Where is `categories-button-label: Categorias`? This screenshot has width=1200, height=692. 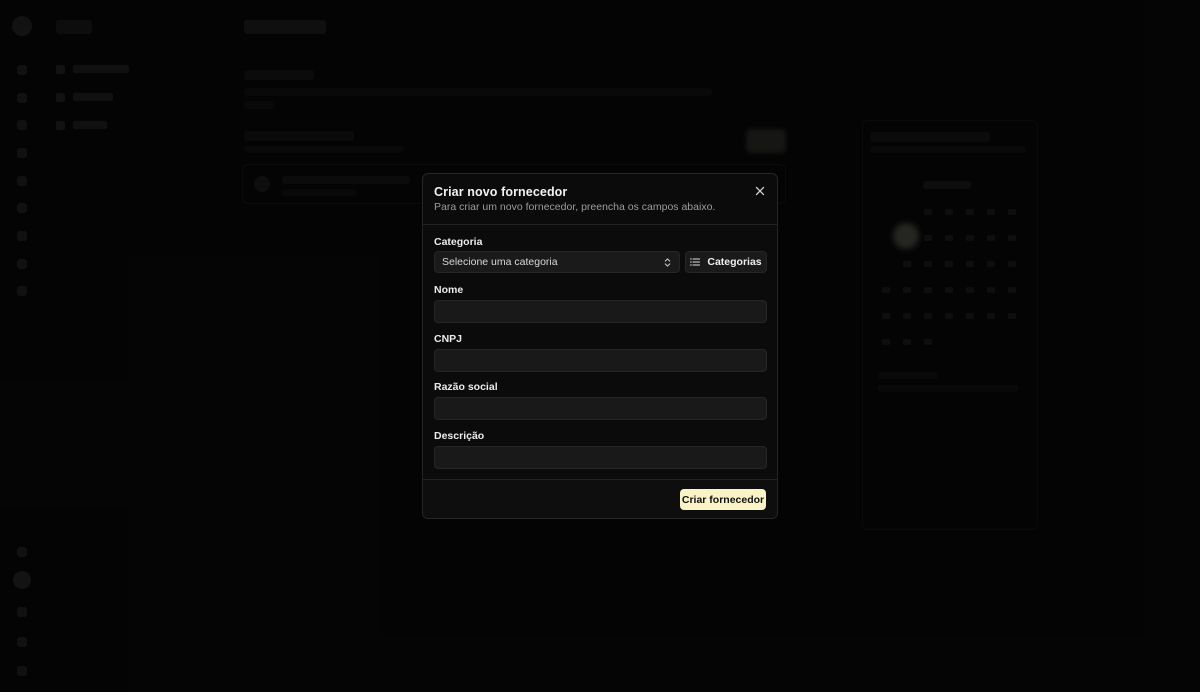 categories-button-label: Categorias is located at coordinates (734, 262).